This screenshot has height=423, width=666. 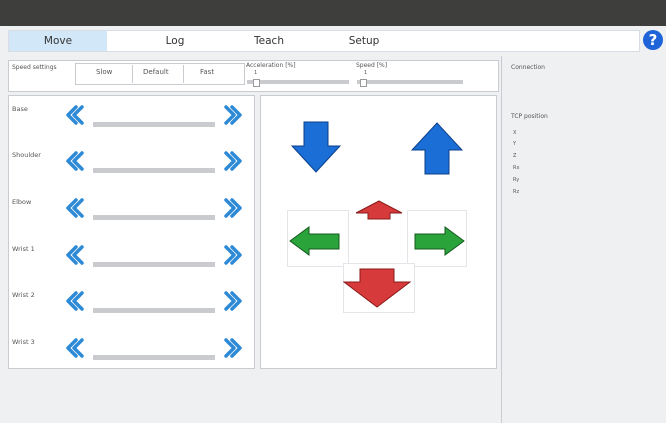 I want to click on tcp-z-label: Z, so click(x=515, y=156).